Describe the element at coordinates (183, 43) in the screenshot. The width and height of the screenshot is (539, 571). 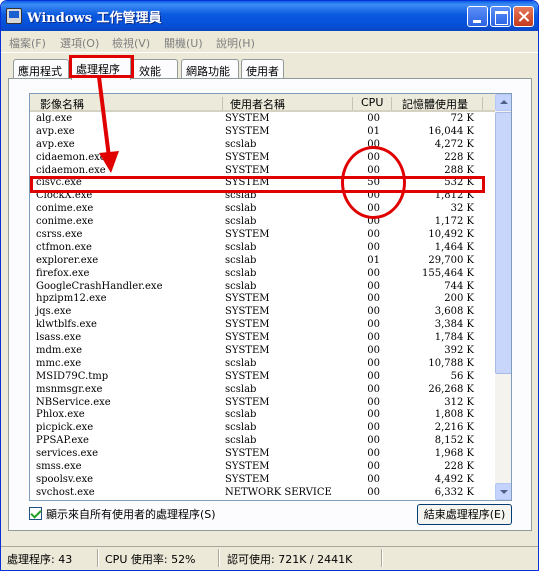
I see `menu-shutdown: 關機(U)` at that location.